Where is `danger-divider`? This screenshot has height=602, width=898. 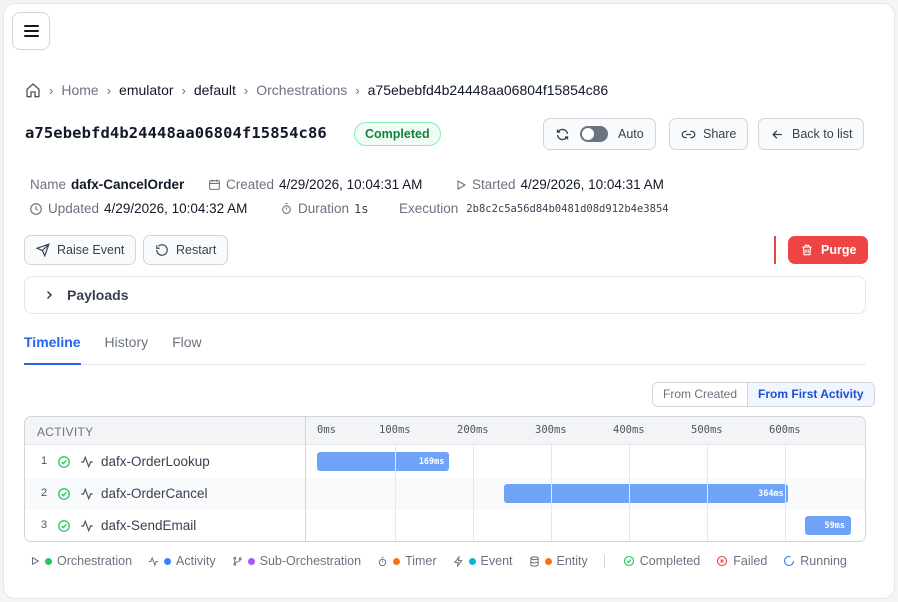 danger-divider is located at coordinates (775, 250).